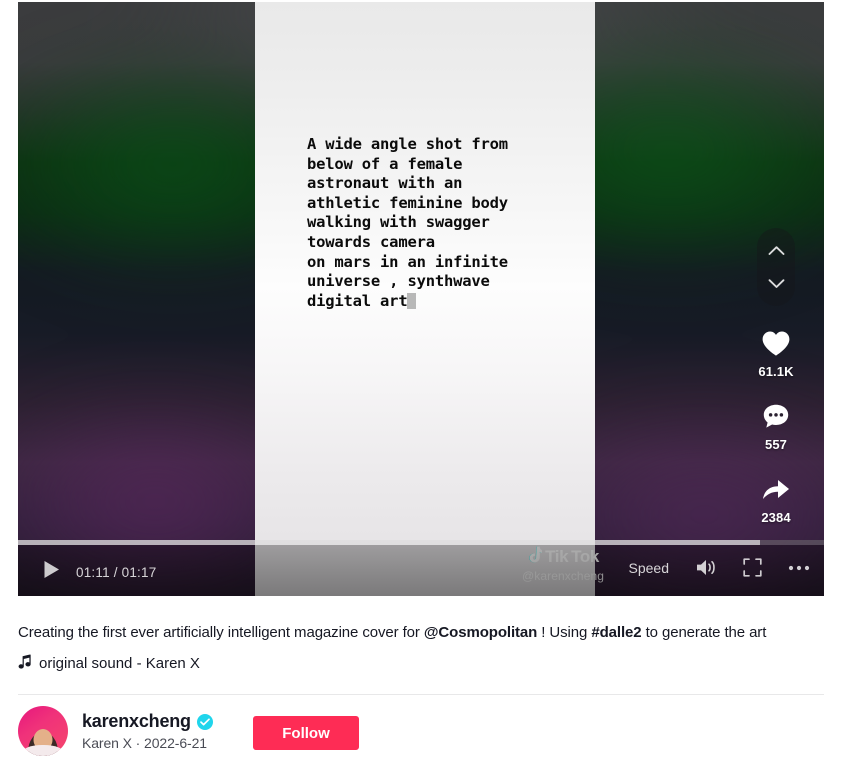 This screenshot has width=841, height=759. Describe the element at coordinates (144, 743) in the screenshot. I see `author-subtitle: Karen X · 2022-6-21` at that location.